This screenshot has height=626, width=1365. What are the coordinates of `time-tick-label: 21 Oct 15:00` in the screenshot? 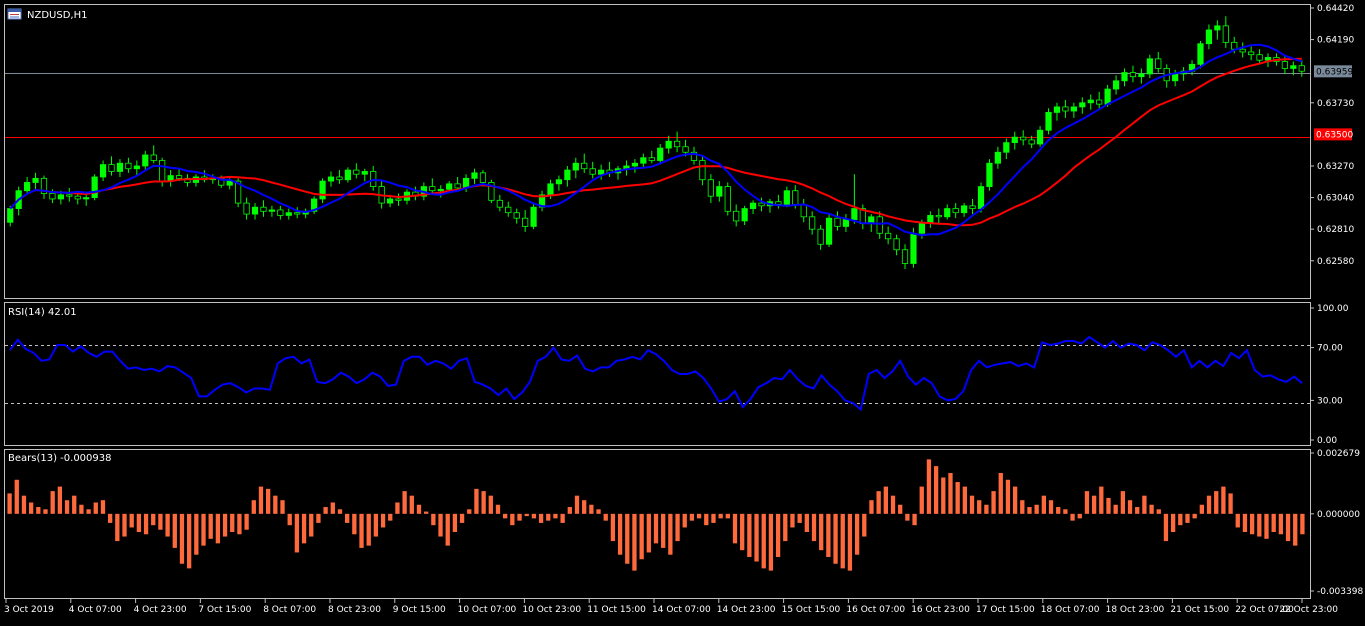 It's located at (1199, 610).